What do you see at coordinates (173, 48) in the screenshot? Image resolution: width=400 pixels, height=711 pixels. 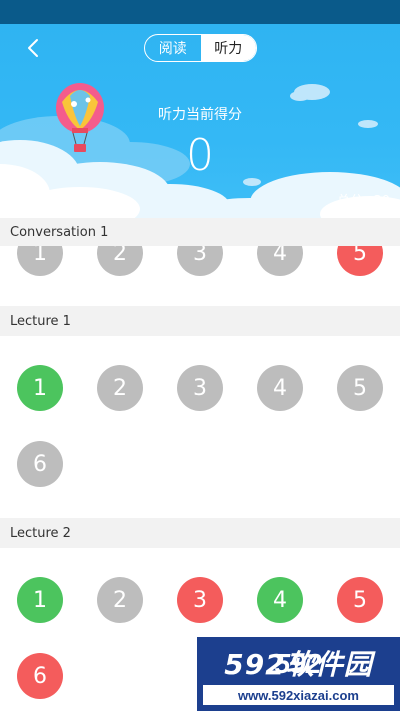 I see `tab-reading: 阅读` at bounding box center [173, 48].